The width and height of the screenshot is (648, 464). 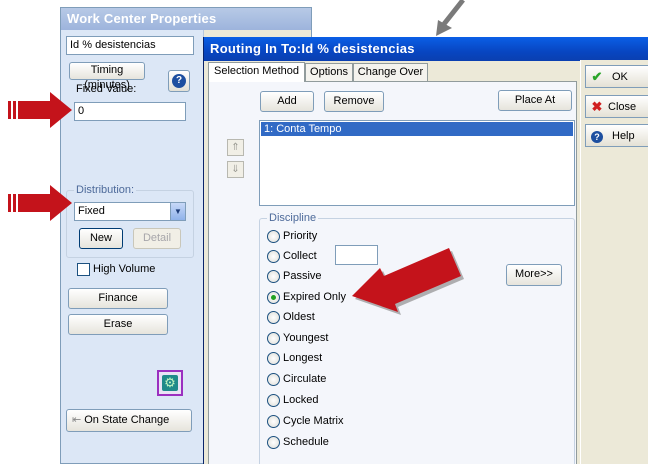 I want to click on red-arrow-expired-only-icon, so click(x=408, y=281).